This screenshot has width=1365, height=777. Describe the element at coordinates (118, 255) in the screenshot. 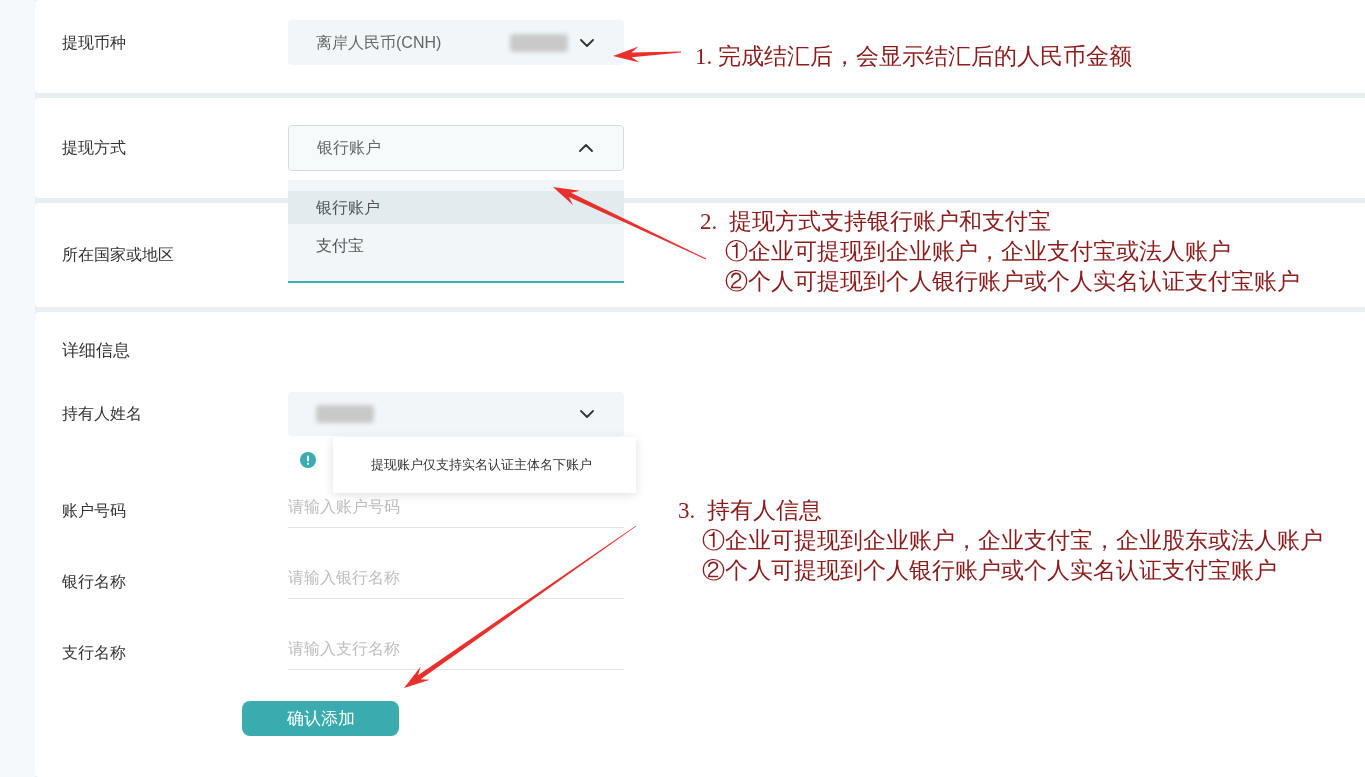

I see `field-label: 所在国家或地区` at that location.